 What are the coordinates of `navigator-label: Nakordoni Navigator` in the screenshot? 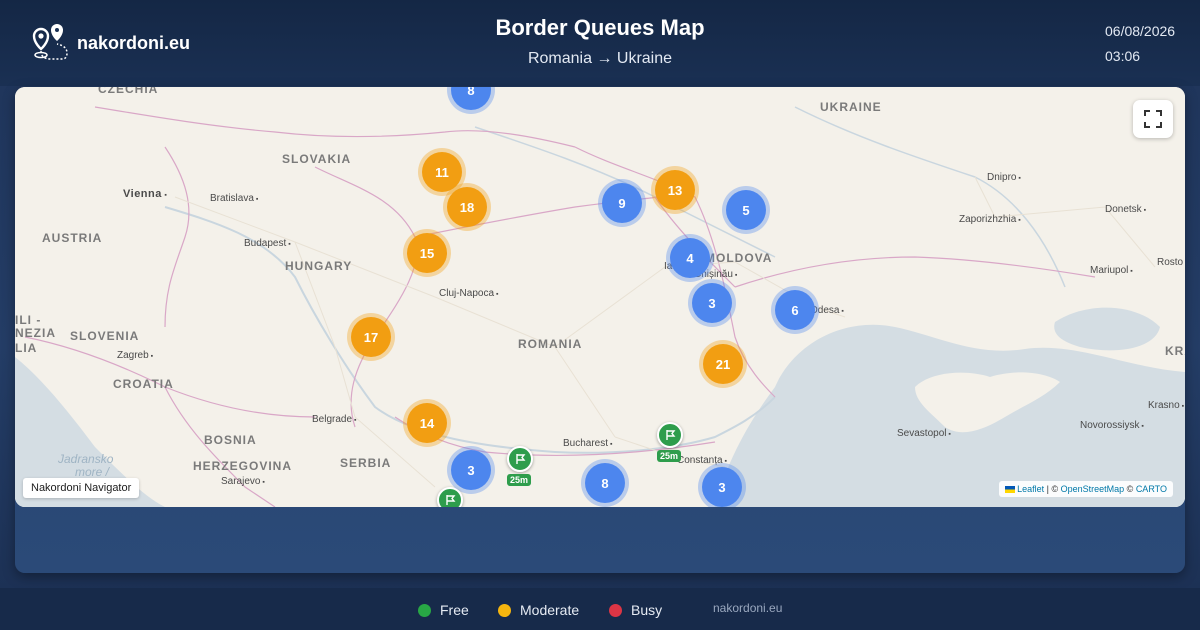 It's located at (81, 488).